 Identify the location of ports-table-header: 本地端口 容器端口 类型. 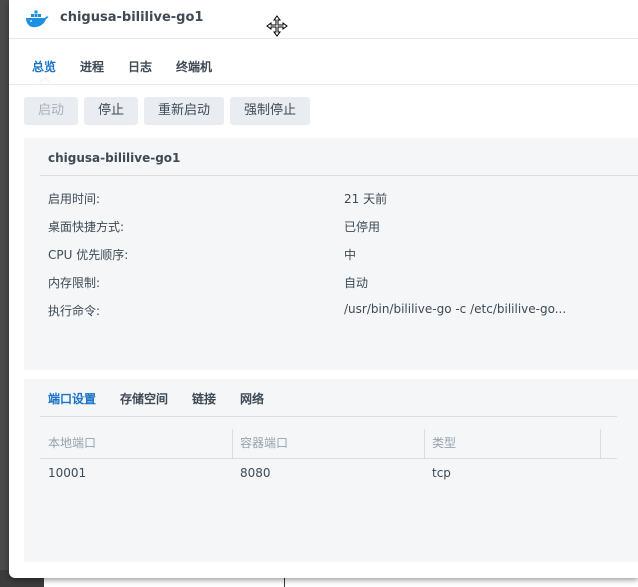
(328, 444).